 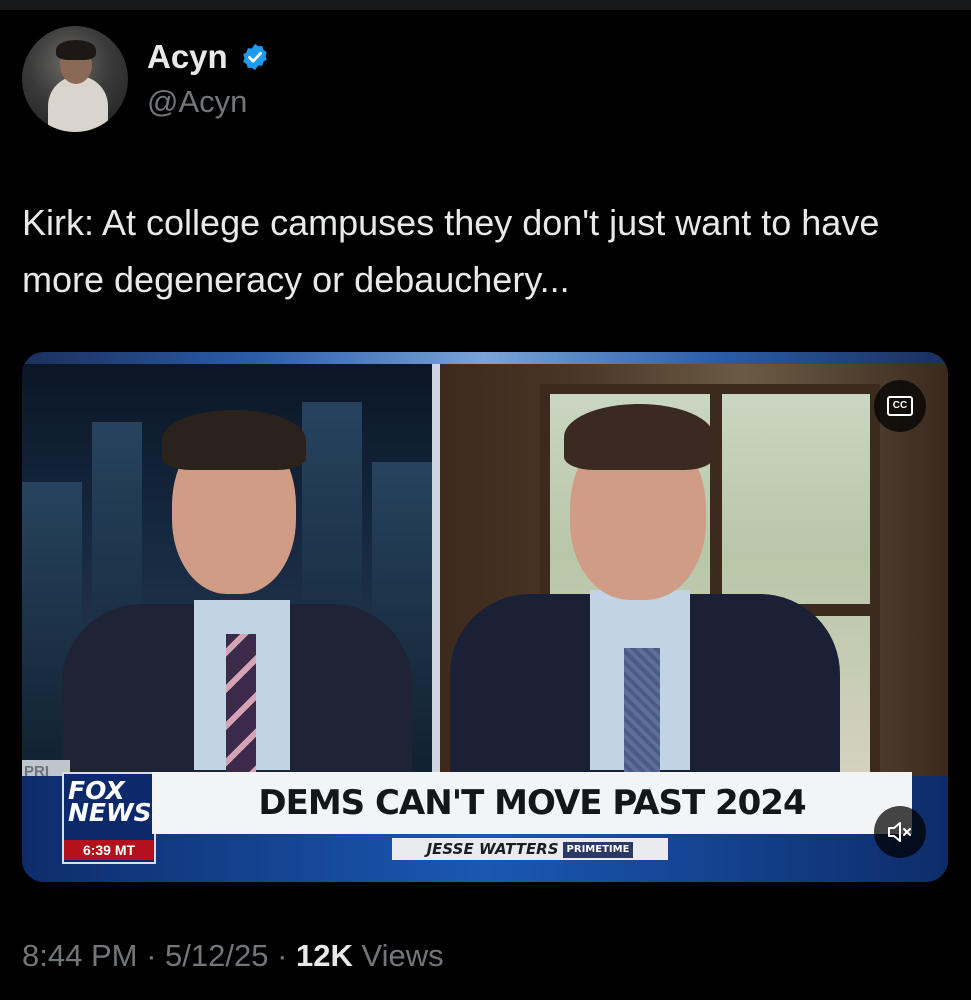 I want to click on author-handle: @Acyn, so click(x=197, y=102).